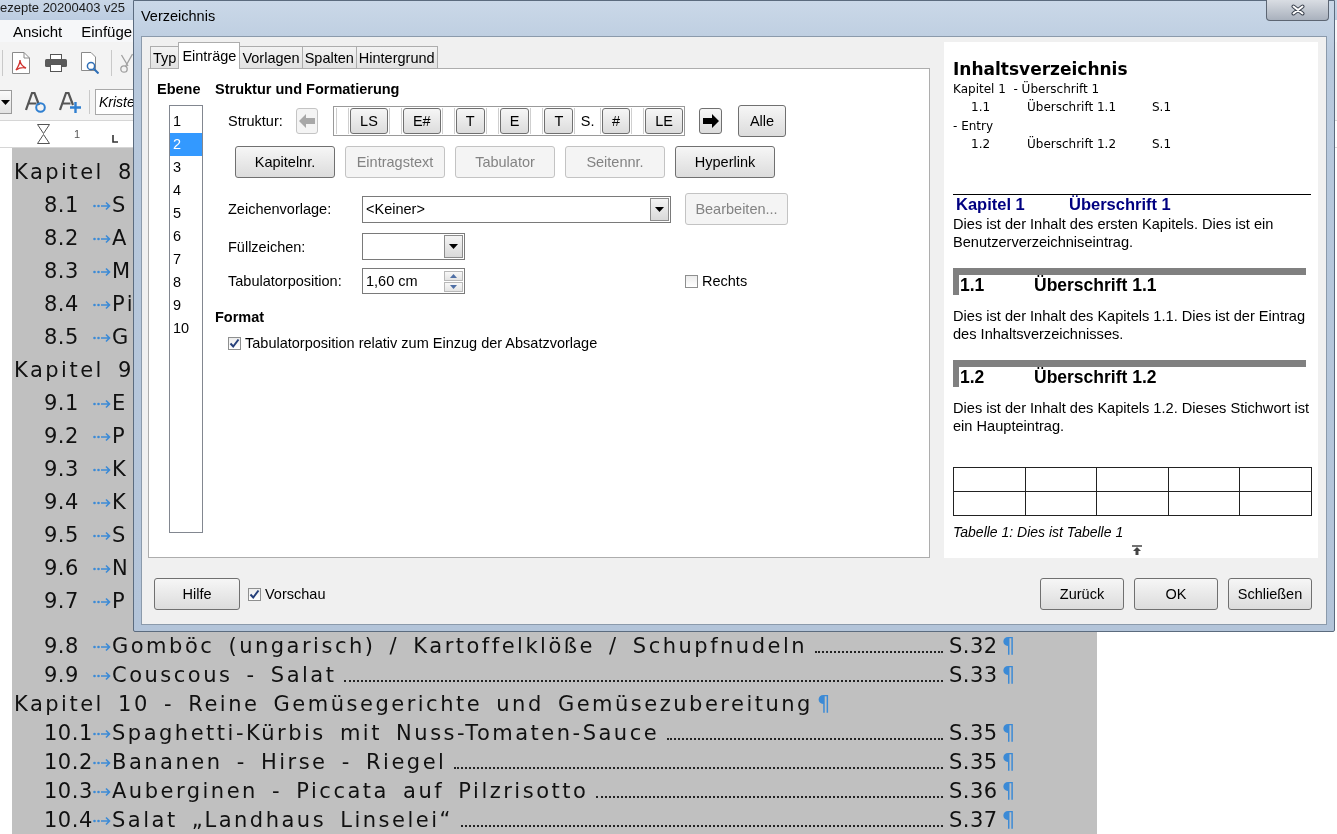 This screenshot has height=834, width=1337. Describe the element at coordinates (61, 469) in the screenshot. I see `entry-number: 9.3` at that location.